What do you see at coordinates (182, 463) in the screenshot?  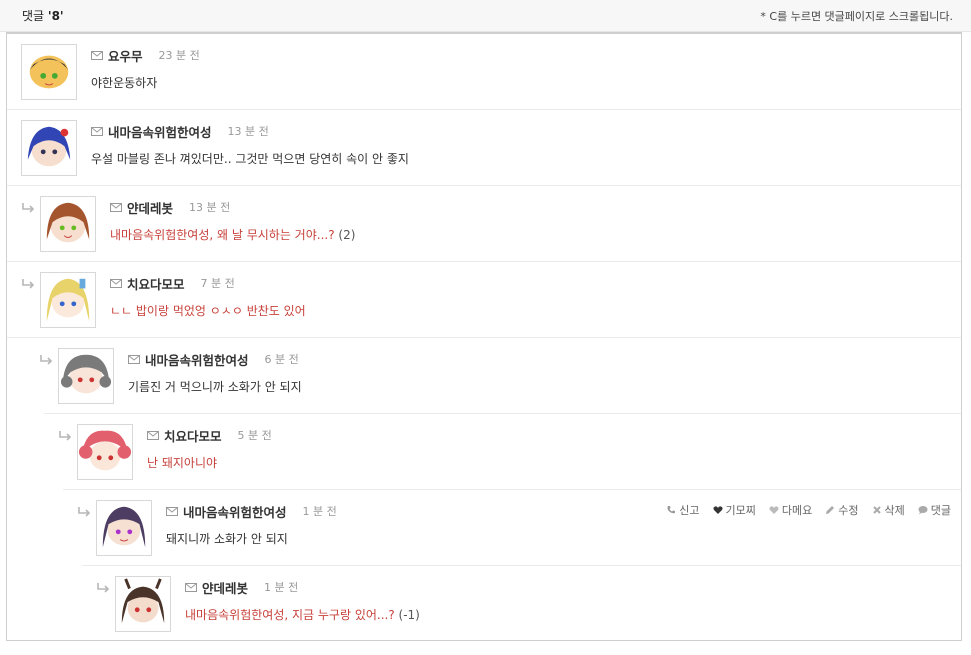 I see `comment-text: 난 돼지아니야` at bounding box center [182, 463].